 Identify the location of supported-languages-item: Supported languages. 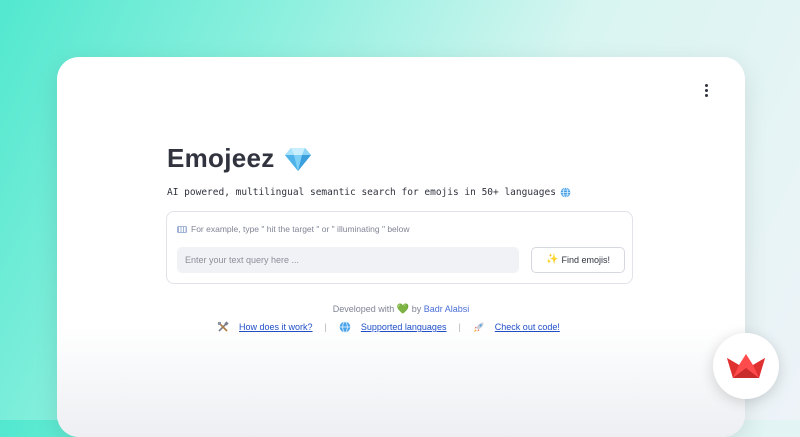
(393, 327).